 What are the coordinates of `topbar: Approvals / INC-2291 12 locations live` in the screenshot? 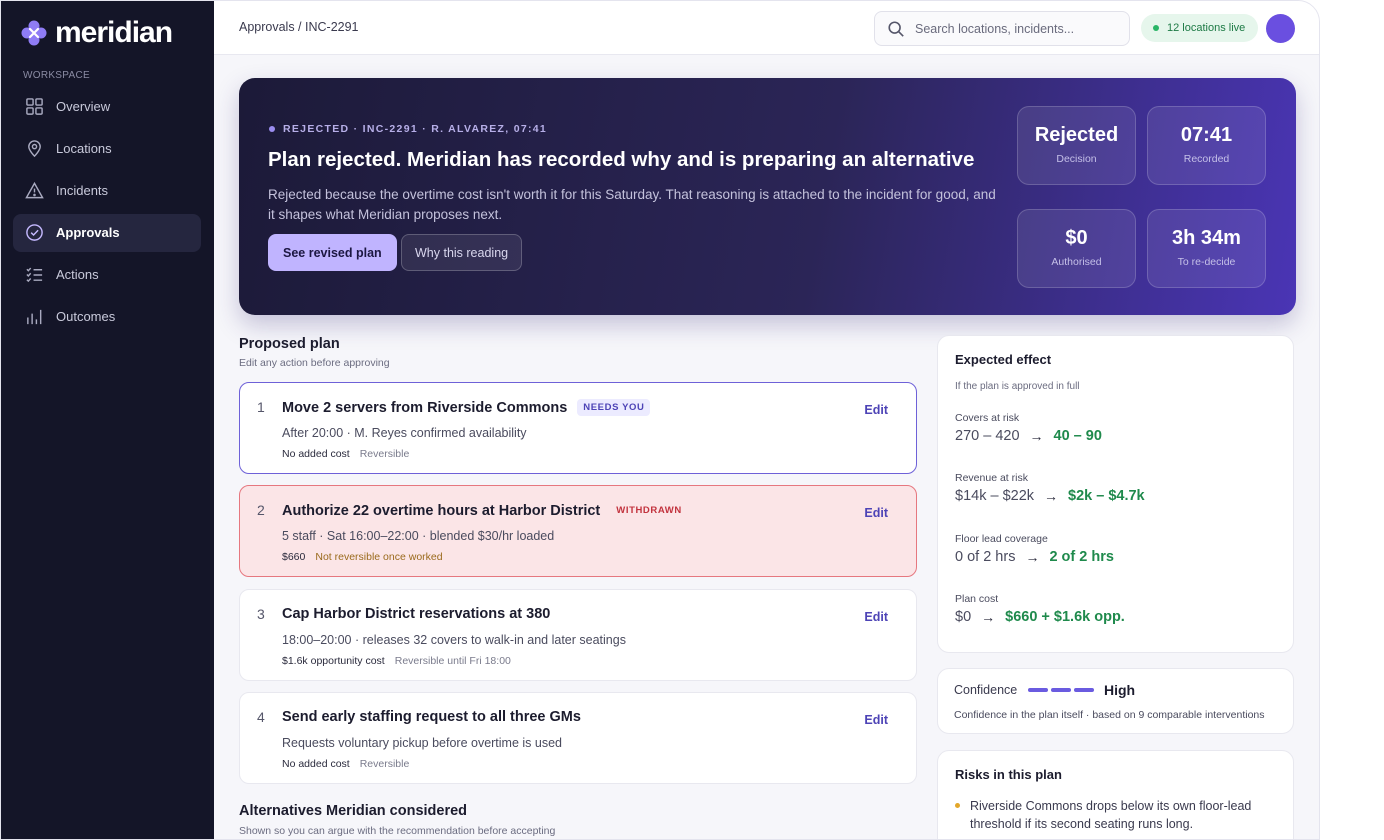 It's located at (766, 28).